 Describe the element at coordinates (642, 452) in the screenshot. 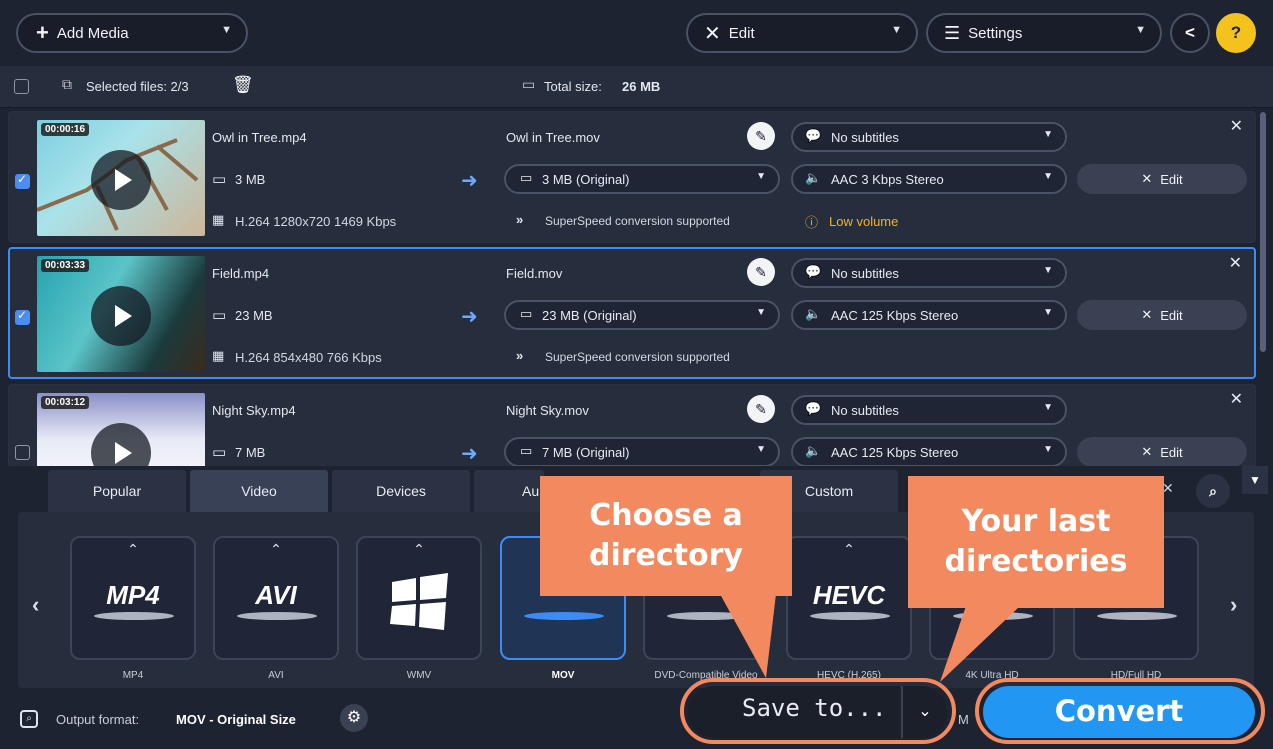

I see `output-size-select: ▭ 7 MB (Original) ▼` at that location.